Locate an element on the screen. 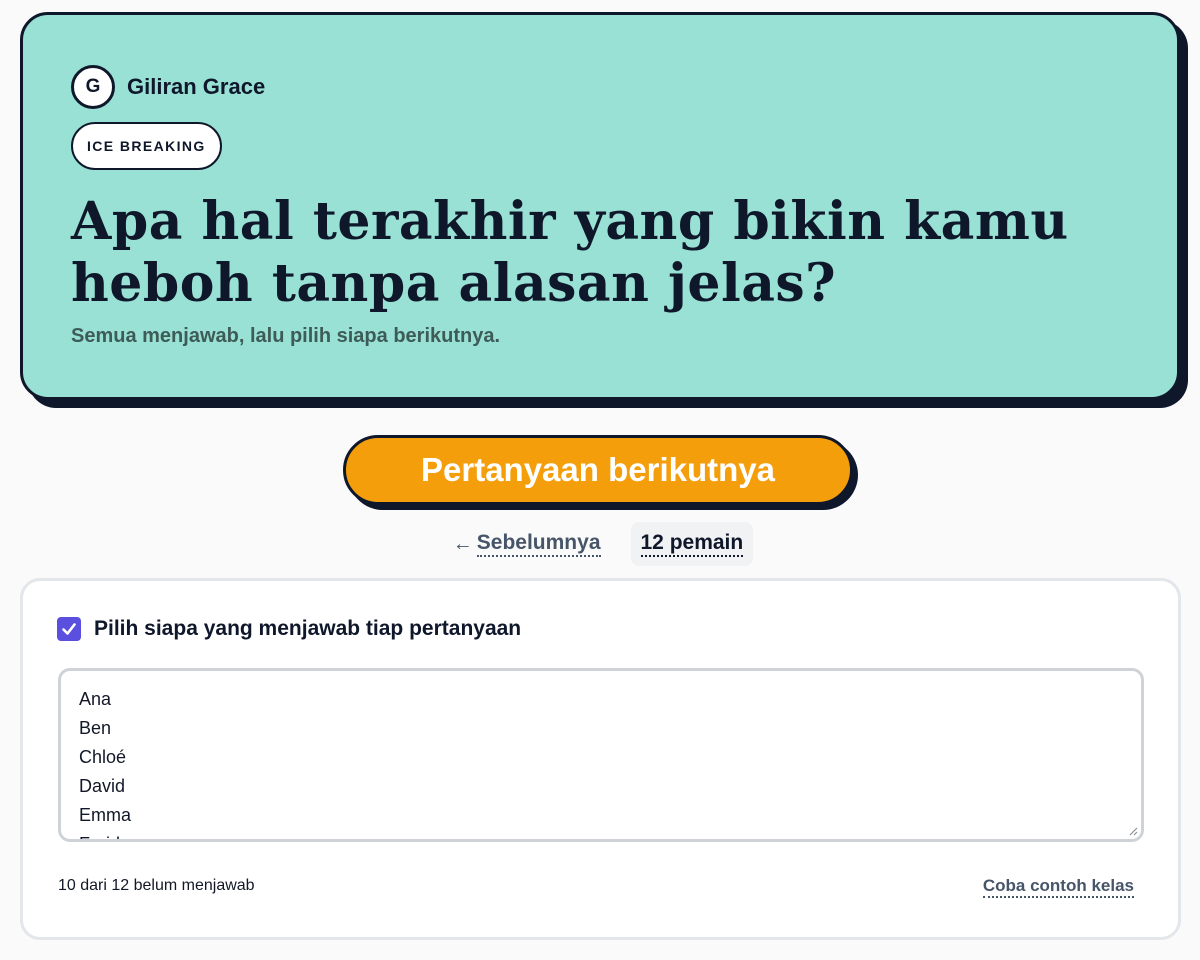 Image resolution: width=1200 pixels, height=960 pixels. player-name: Chloé is located at coordinates (103, 757).